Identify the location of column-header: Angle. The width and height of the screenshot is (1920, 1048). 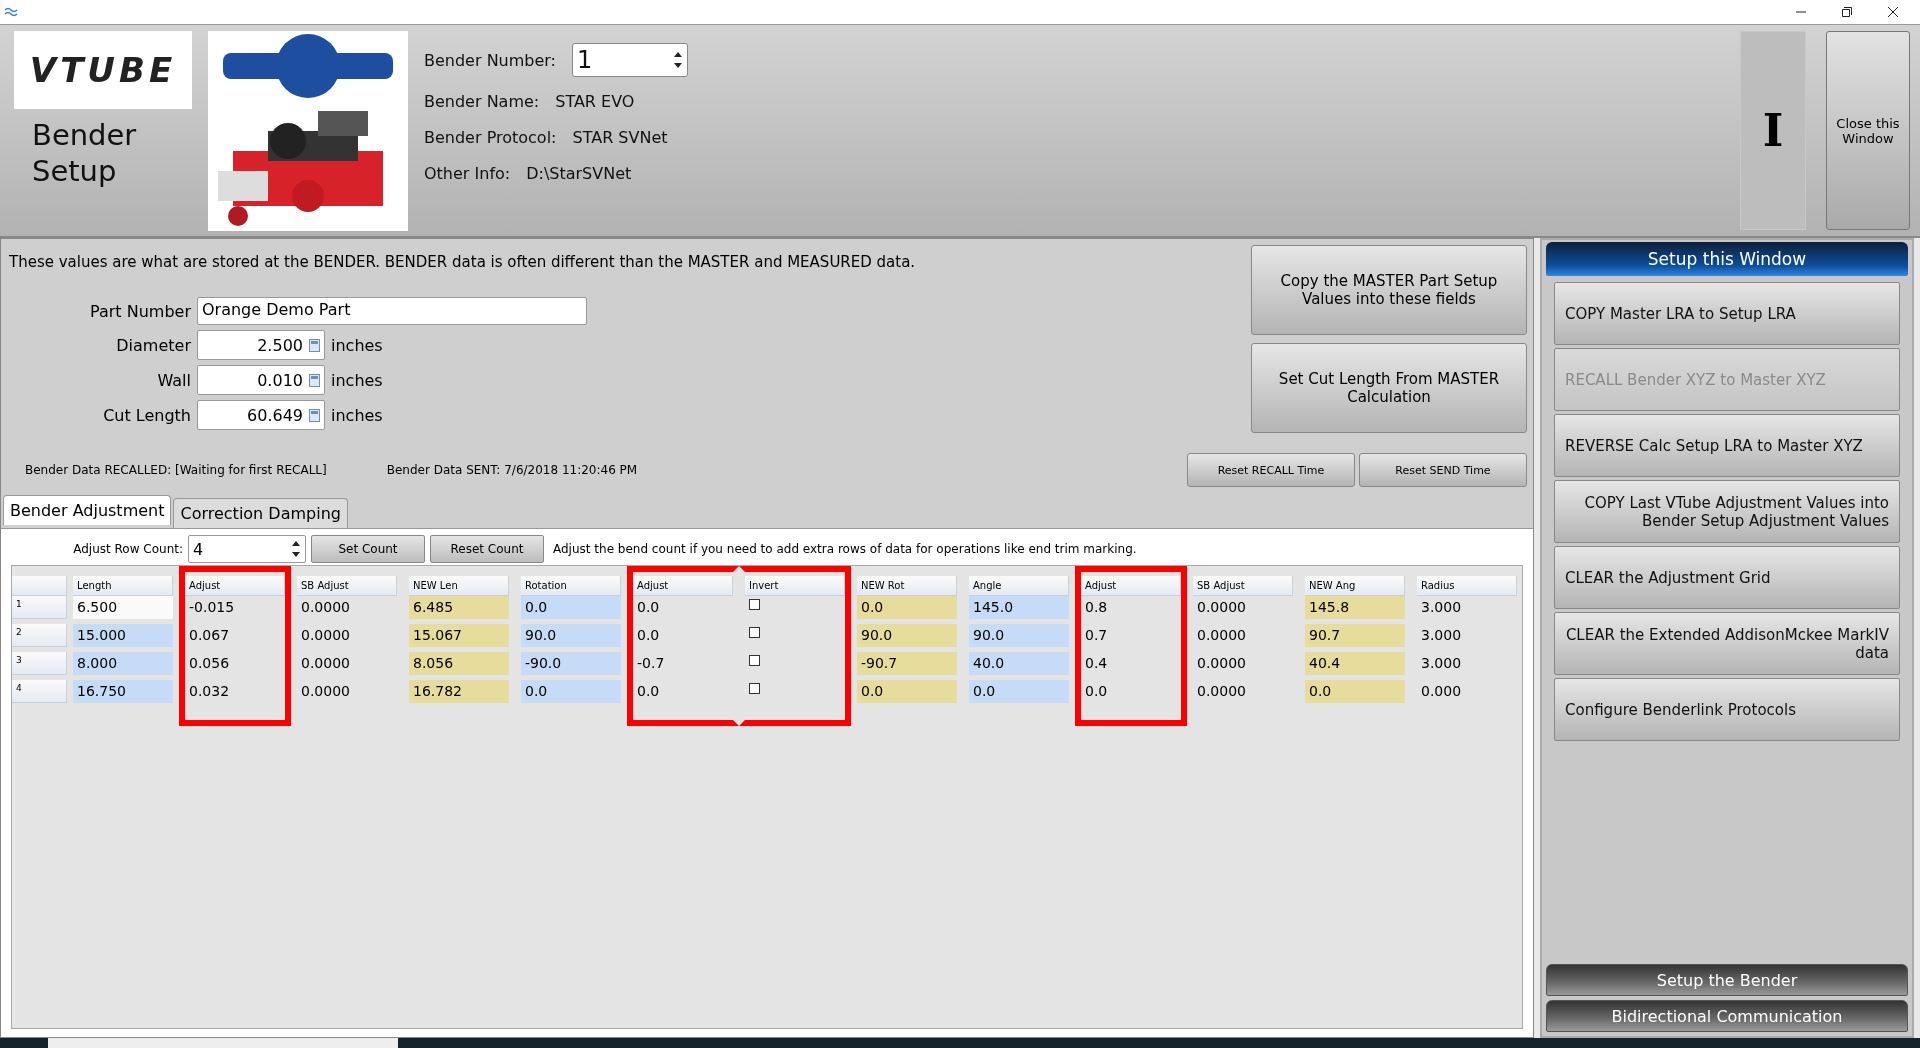
(1019, 586).